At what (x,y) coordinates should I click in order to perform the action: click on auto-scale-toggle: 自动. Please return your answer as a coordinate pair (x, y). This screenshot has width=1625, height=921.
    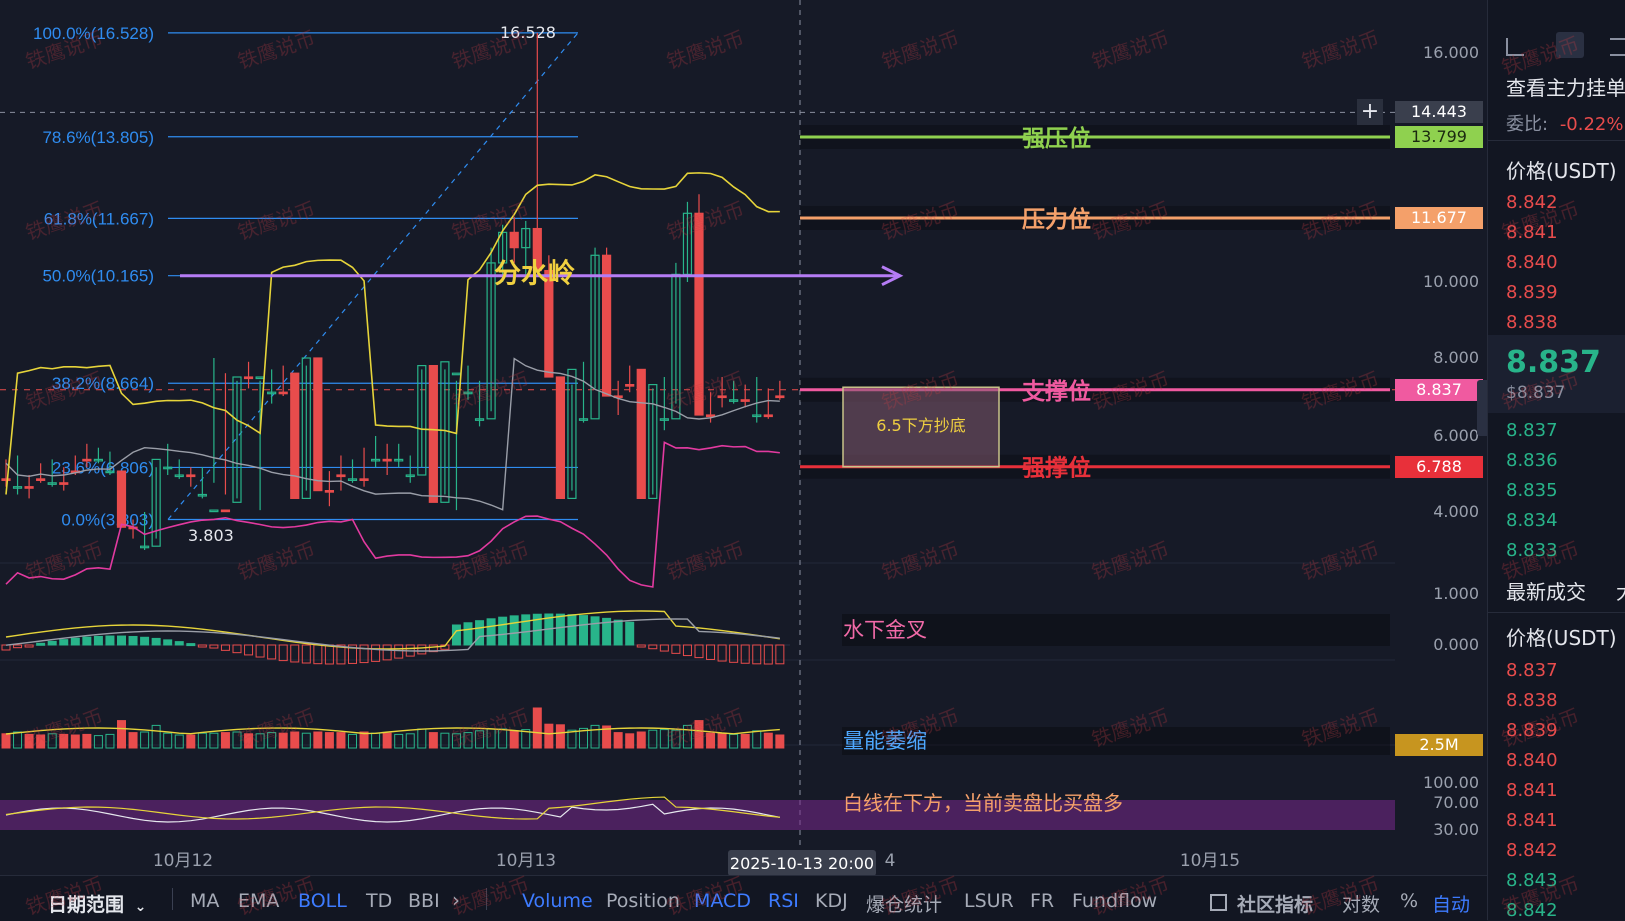
    Looking at the image, I should click on (1451, 903).